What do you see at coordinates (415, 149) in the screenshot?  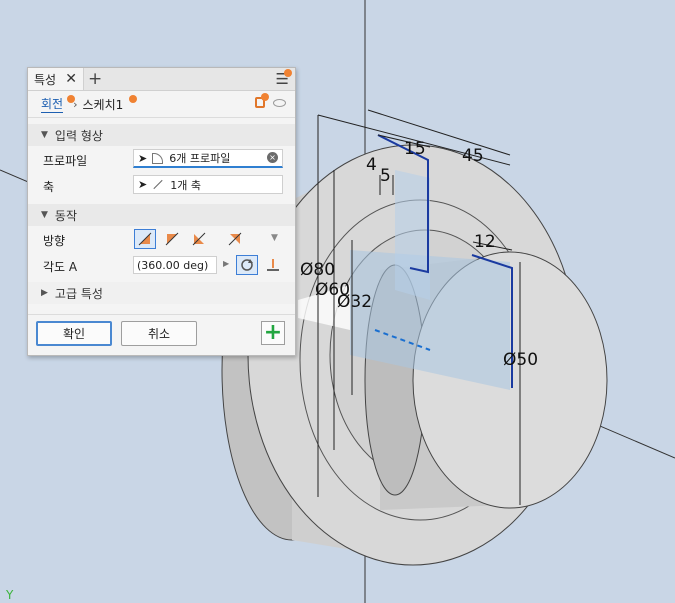 I see `dim-15: 15` at bounding box center [415, 149].